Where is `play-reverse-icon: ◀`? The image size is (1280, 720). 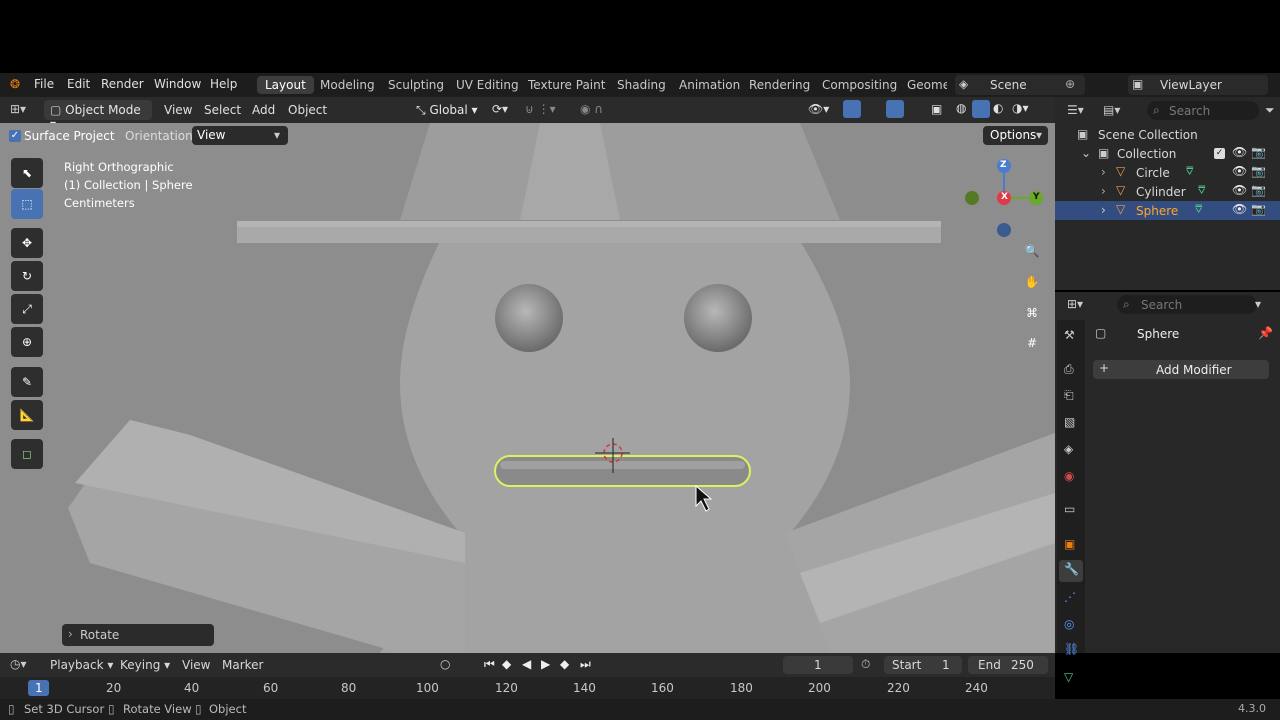 play-reverse-icon: ◀ is located at coordinates (526, 664).